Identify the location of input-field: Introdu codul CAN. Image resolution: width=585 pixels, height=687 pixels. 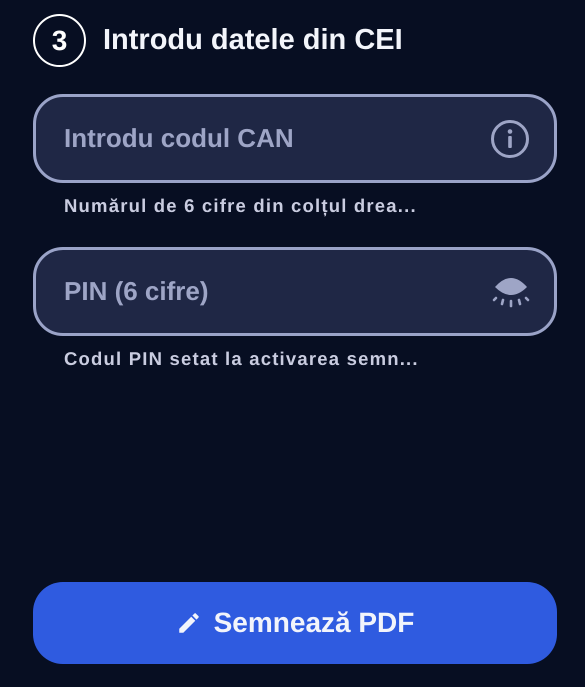
(295, 138).